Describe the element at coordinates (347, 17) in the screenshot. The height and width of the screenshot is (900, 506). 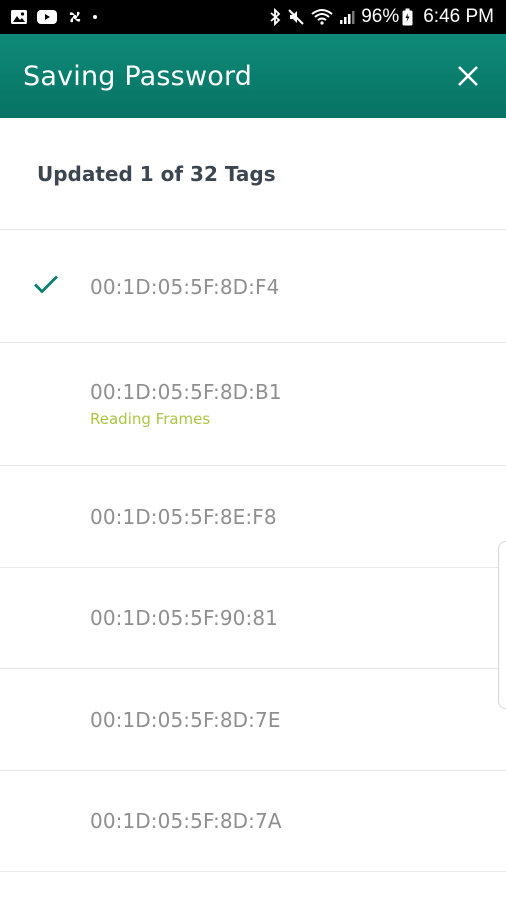
I see `signal-icon` at that location.